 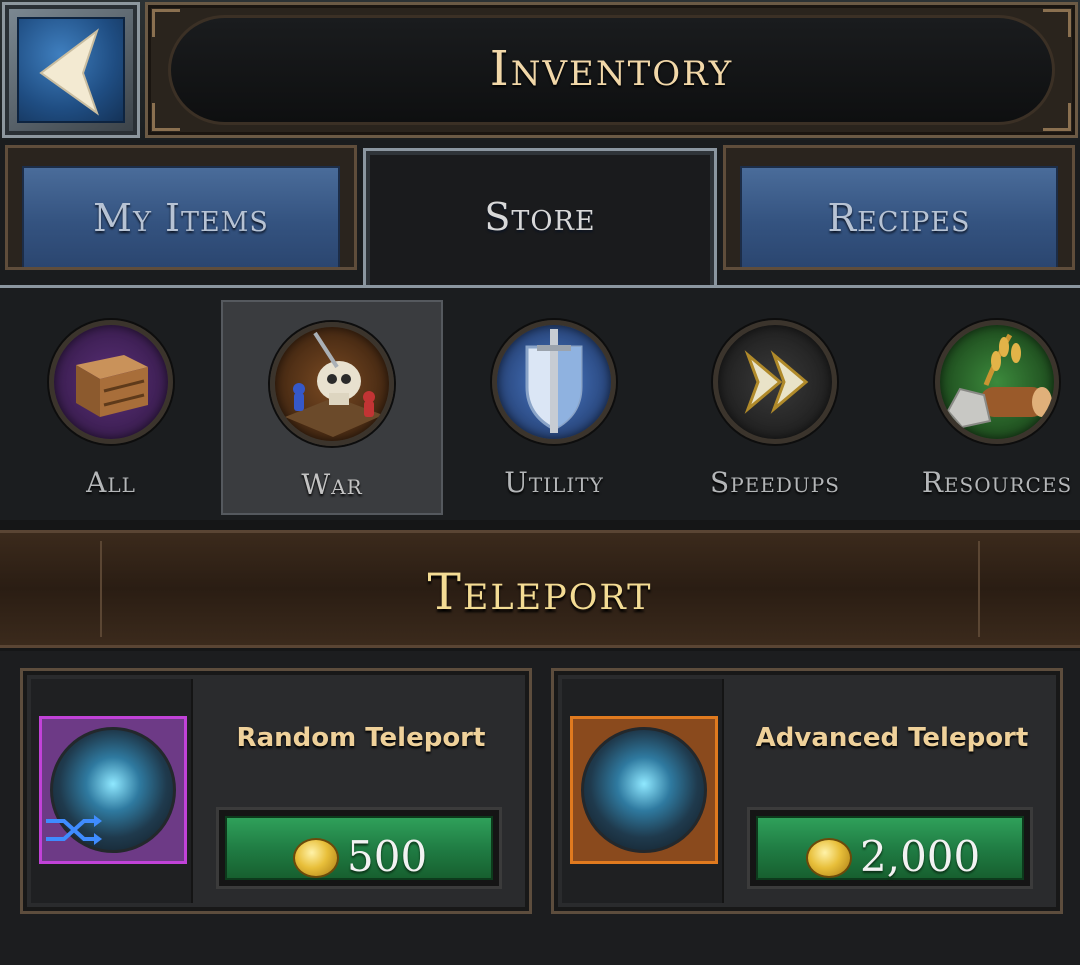 I want to click on random-teleport-icon, so click(x=113, y=790).